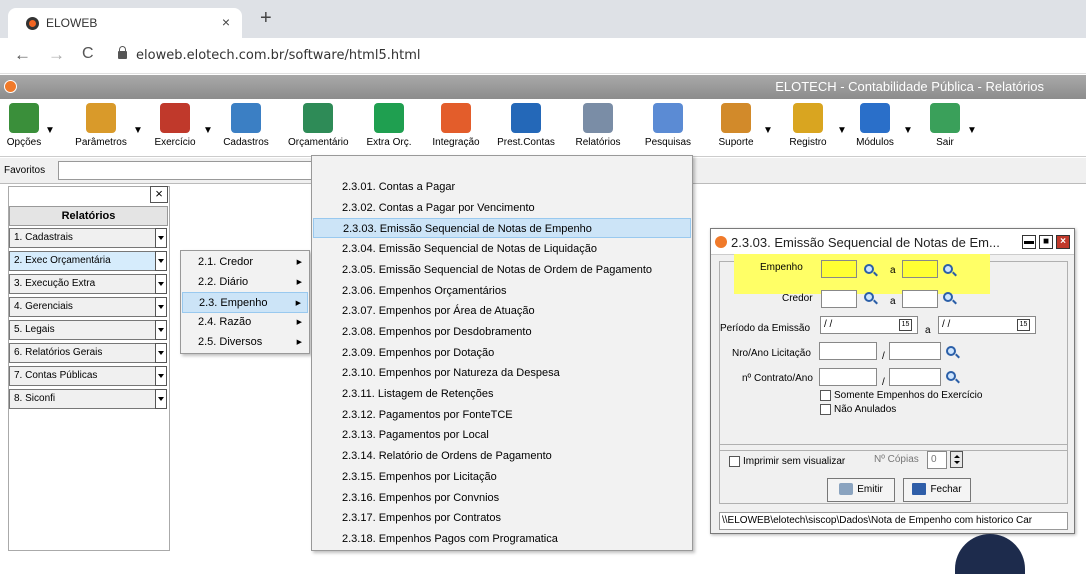  I want to click on toolbar-button-integra-o: Integração, so click(456, 125).